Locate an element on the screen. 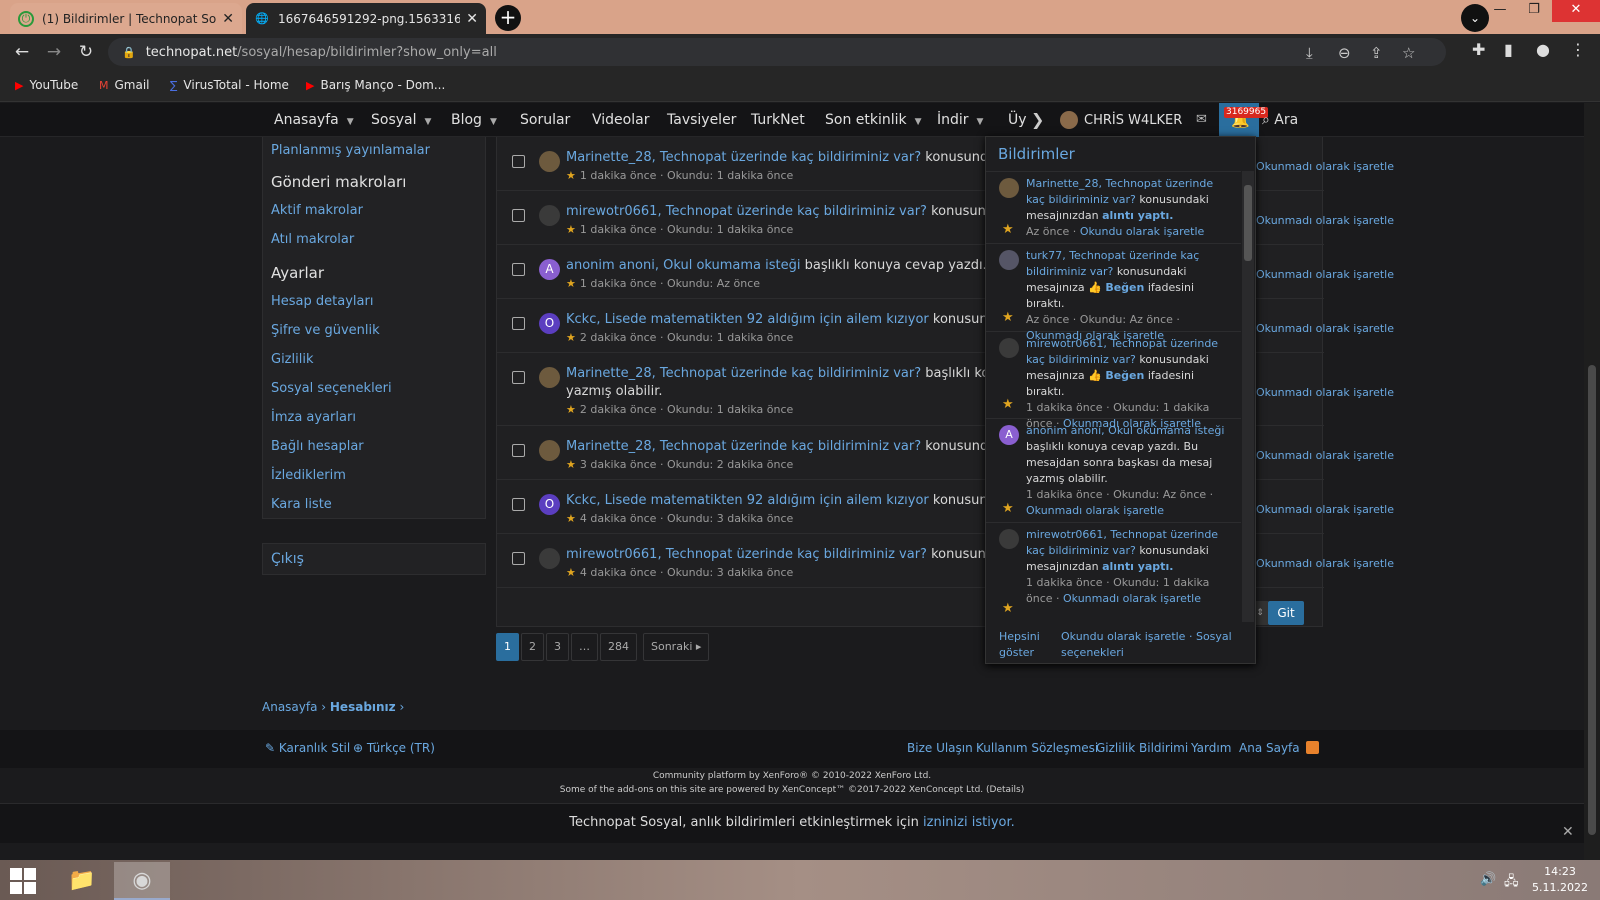 The width and height of the screenshot is (1600, 900). envelope-icon: ✉ is located at coordinates (1201, 119).